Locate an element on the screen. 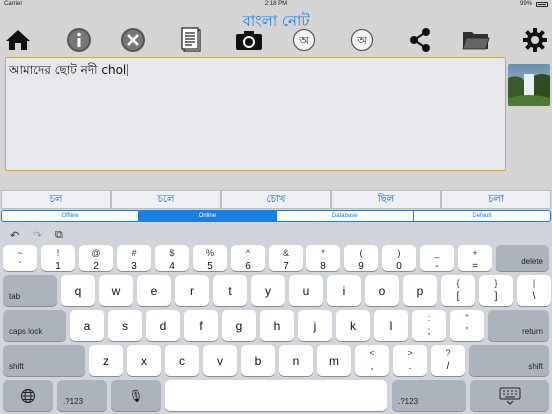 This screenshot has height=414, width=552. key-9: (9 is located at coordinates (361, 258).